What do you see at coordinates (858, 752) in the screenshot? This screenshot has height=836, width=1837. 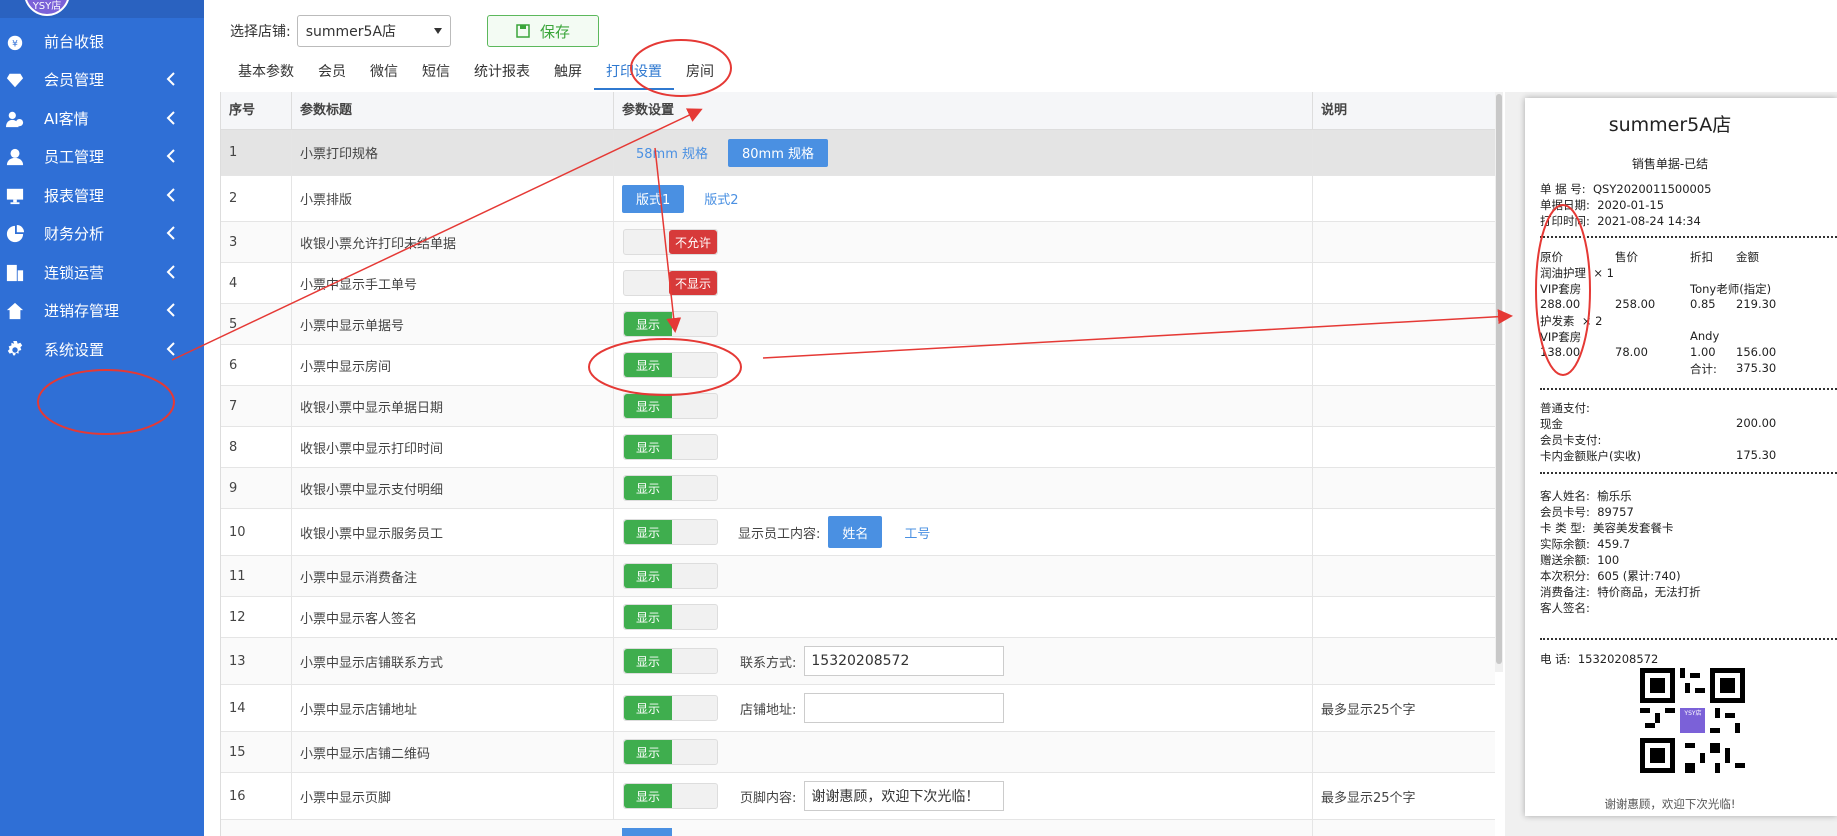 I see `table-row: 15 小票中显示店铺二维码 显示` at bounding box center [858, 752].